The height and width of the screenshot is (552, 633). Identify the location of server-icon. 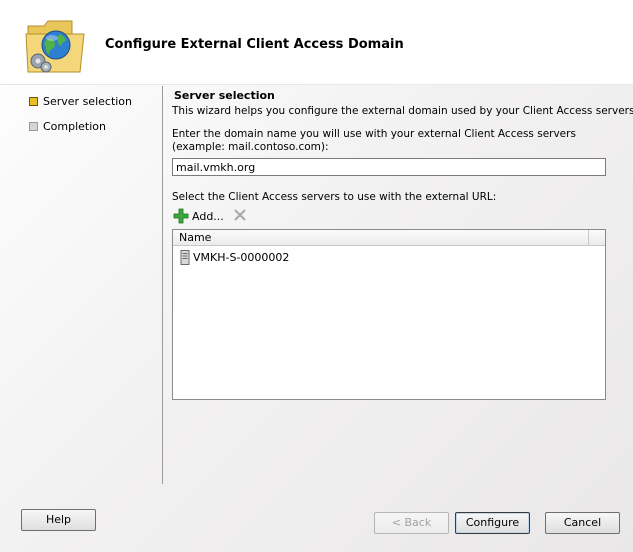
(185, 257).